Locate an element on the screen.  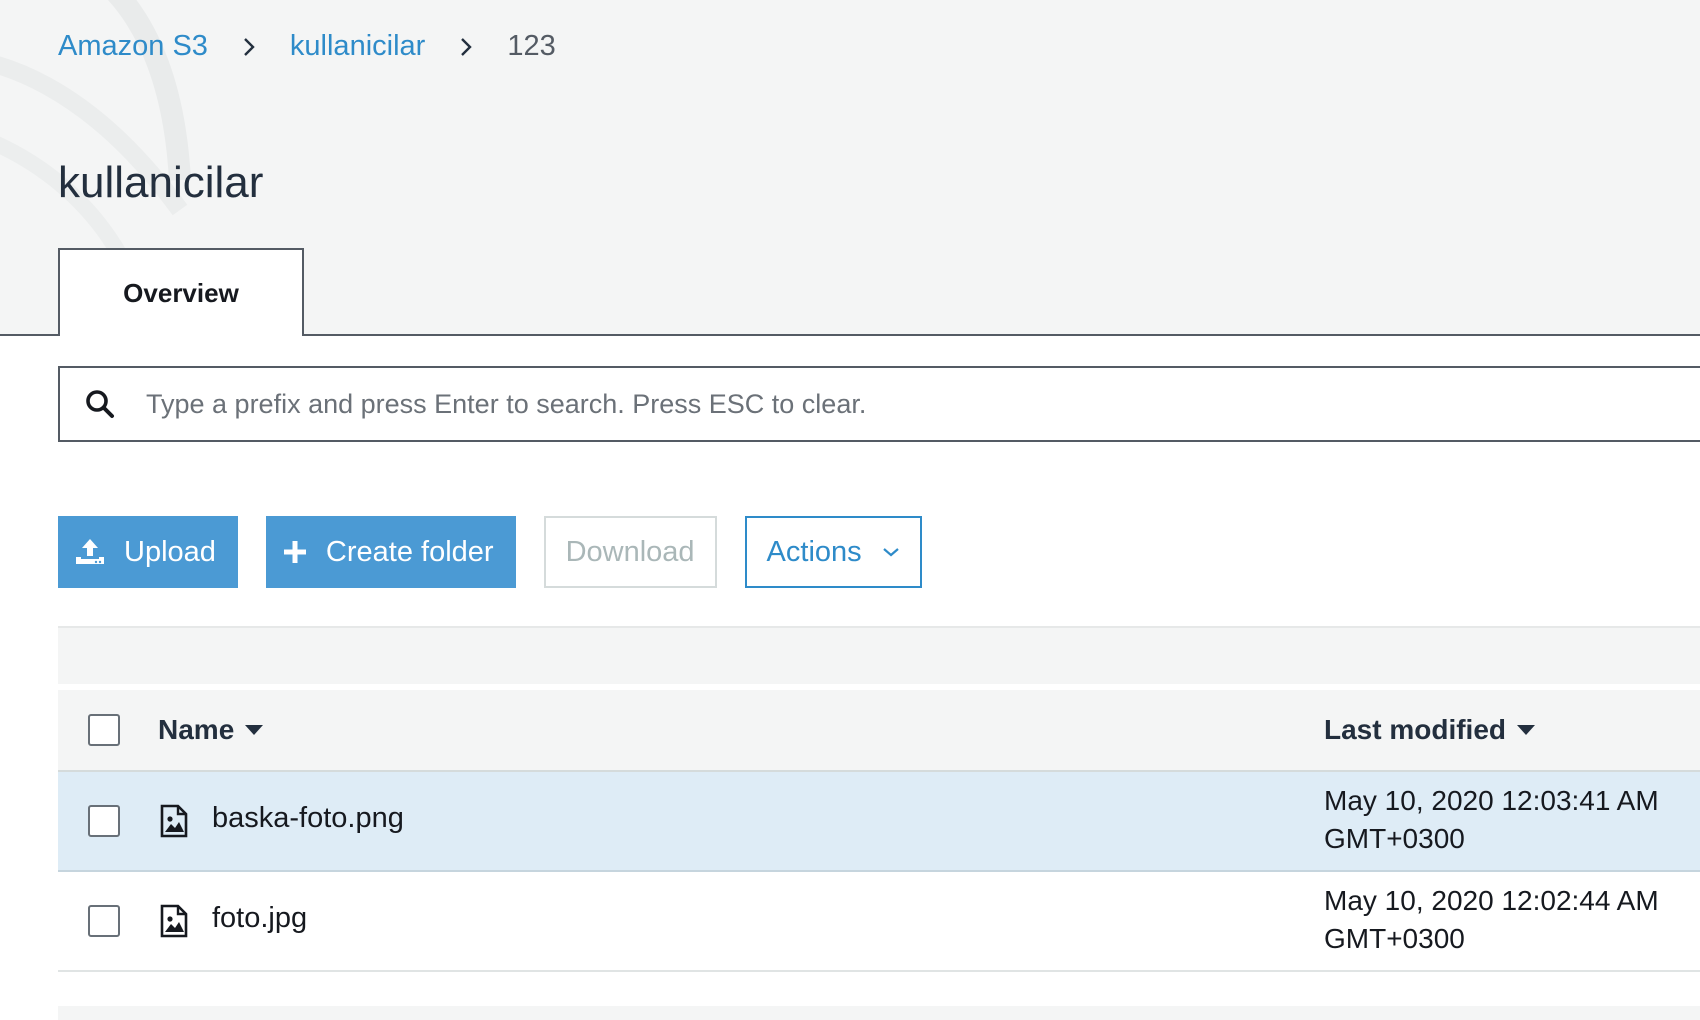
table-header: Name Last modified is located at coordinates (879, 731).